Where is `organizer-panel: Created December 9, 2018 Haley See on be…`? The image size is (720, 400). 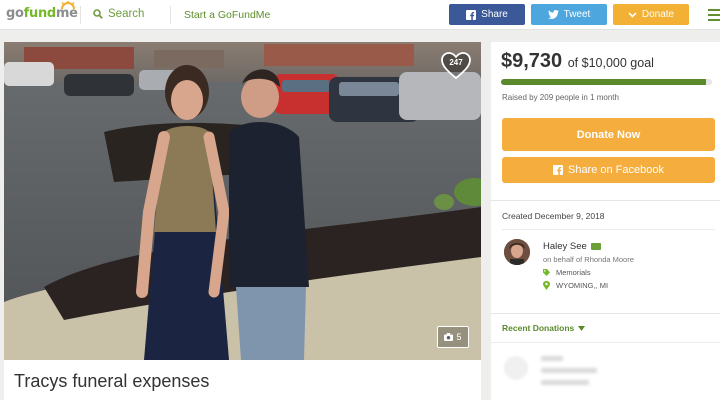 organizer-panel: Created December 9, 2018 Haley See on be… is located at coordinates (605, 256).